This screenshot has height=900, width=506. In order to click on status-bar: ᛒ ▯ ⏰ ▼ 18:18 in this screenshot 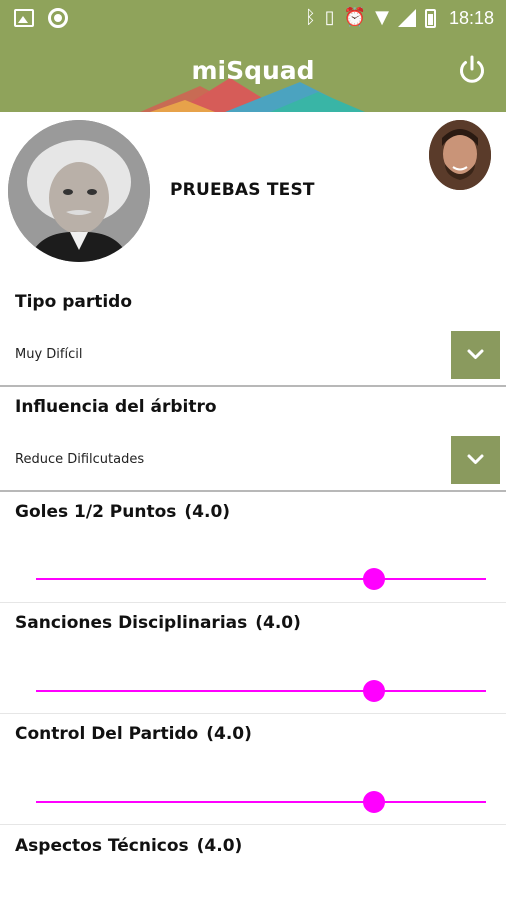, I will do `click(253, 18)`.